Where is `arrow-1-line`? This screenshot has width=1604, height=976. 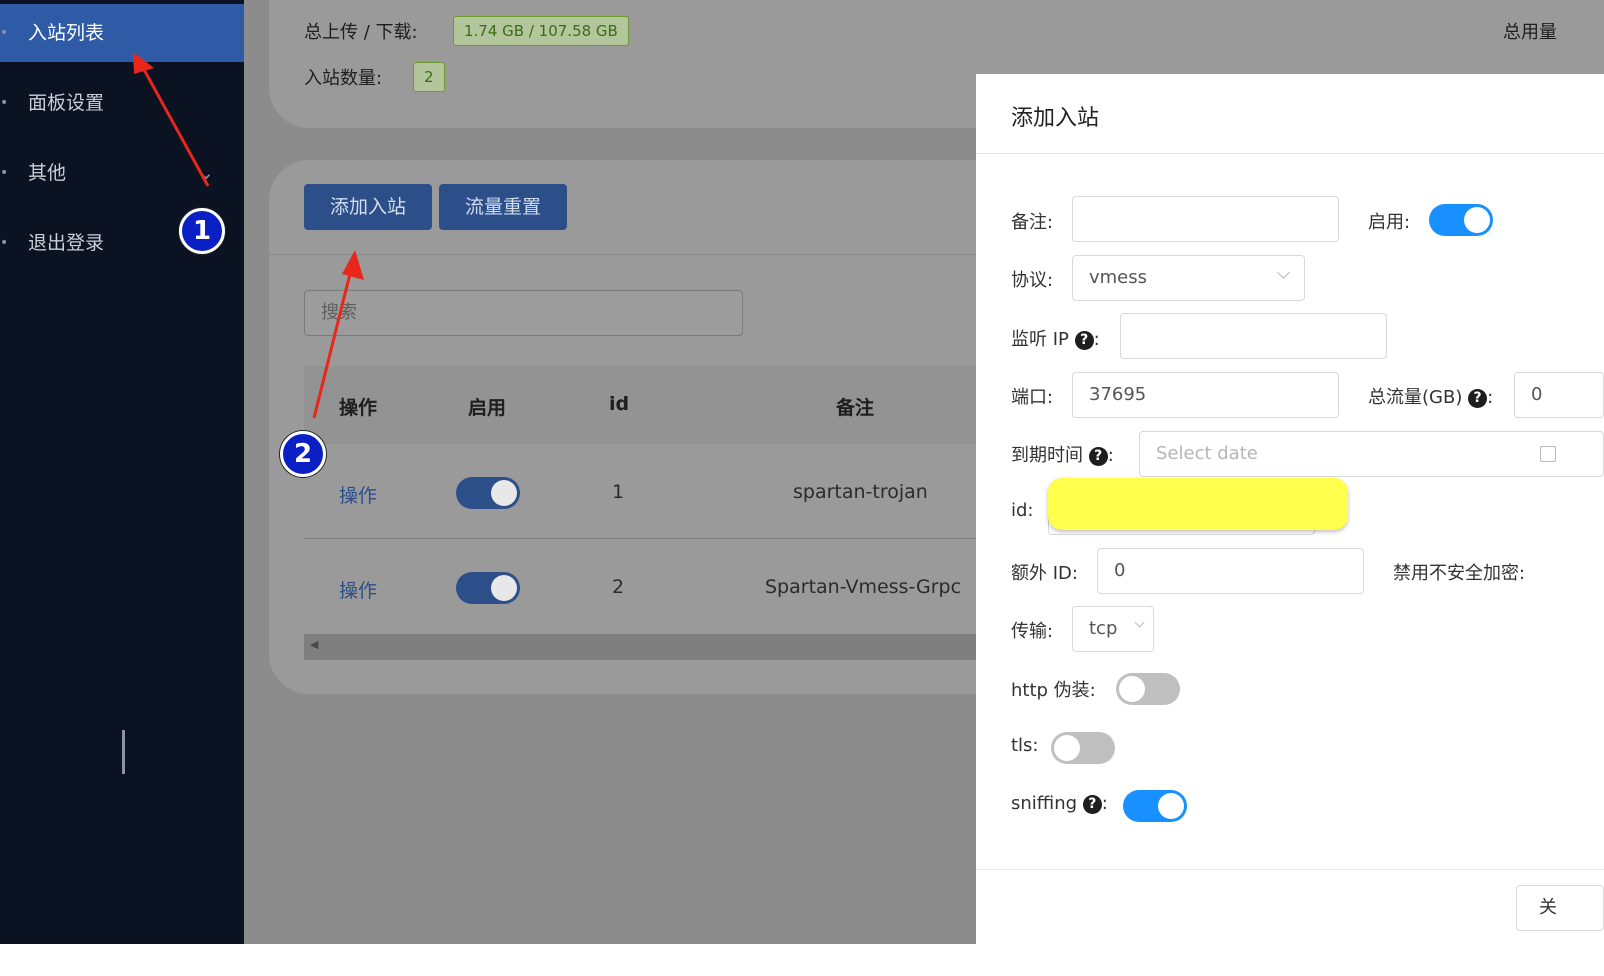 arrow-1-line is located at coordinates (175, 126).